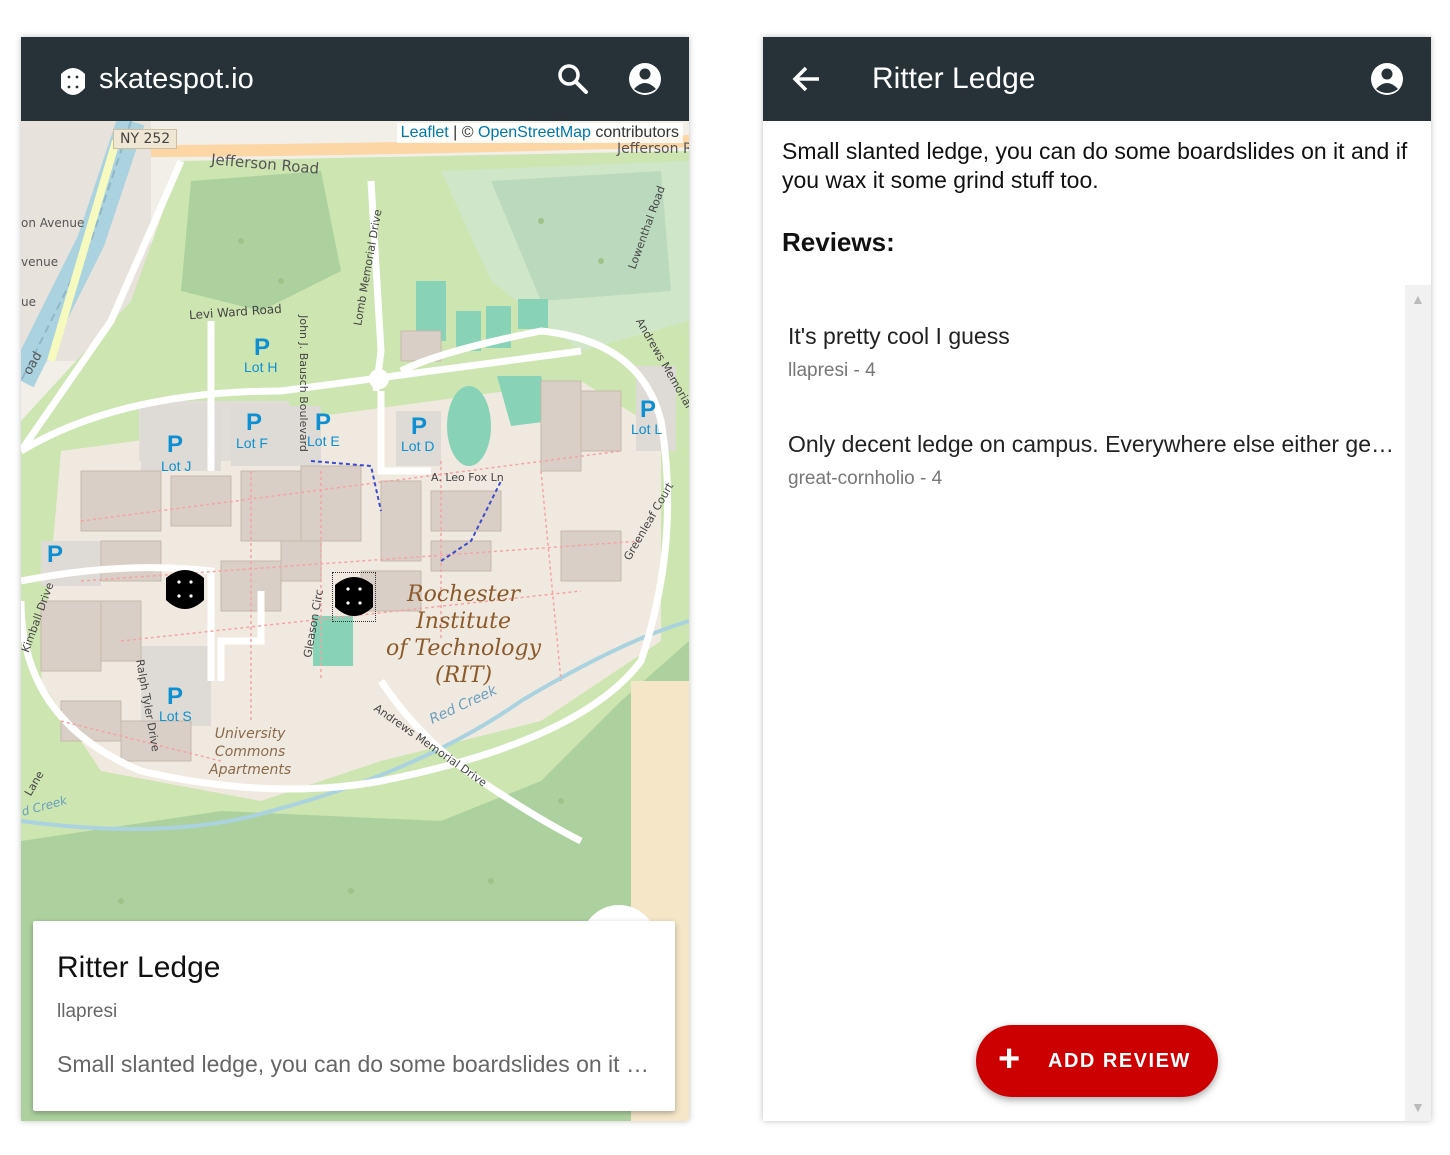 The height and width of the screenshot is (1155, 1450). Describe the element at coordinates (176, 79) in the screenshot. I see `app-title: skatespot.io` at that location.